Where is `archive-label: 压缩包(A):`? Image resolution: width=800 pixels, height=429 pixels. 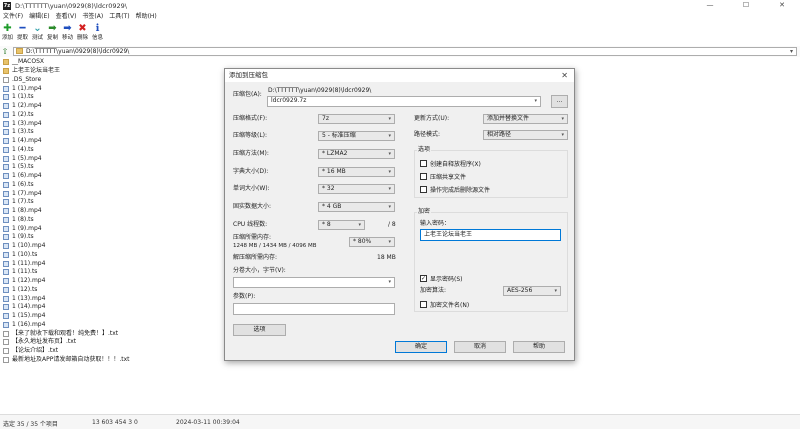
archive-label: 压缩包(A): is located at coordinates (247, 94).